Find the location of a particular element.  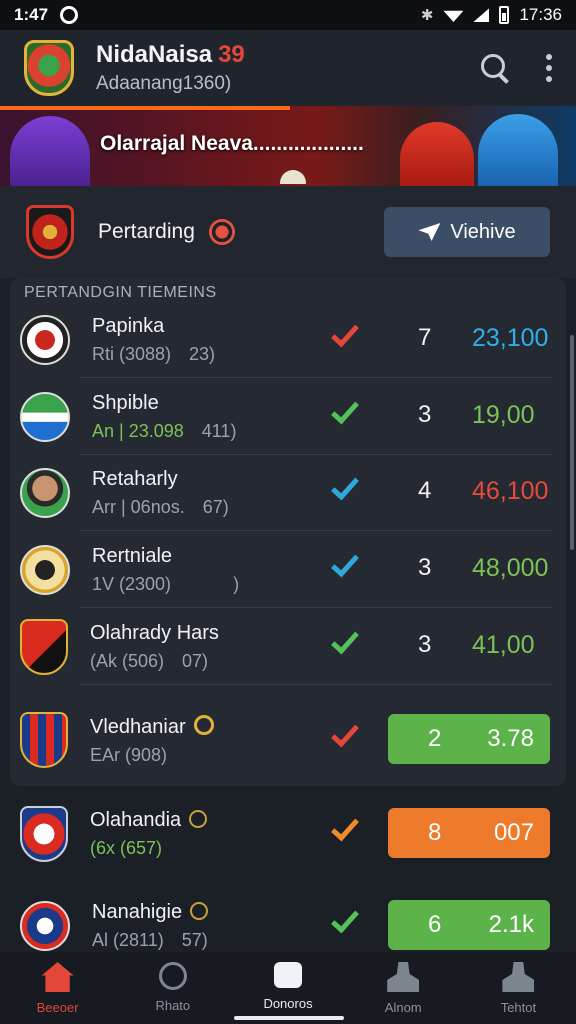

list-item: Papinka Rti (3088) 23) 7 23,100 is located at coordinates (286, 340).